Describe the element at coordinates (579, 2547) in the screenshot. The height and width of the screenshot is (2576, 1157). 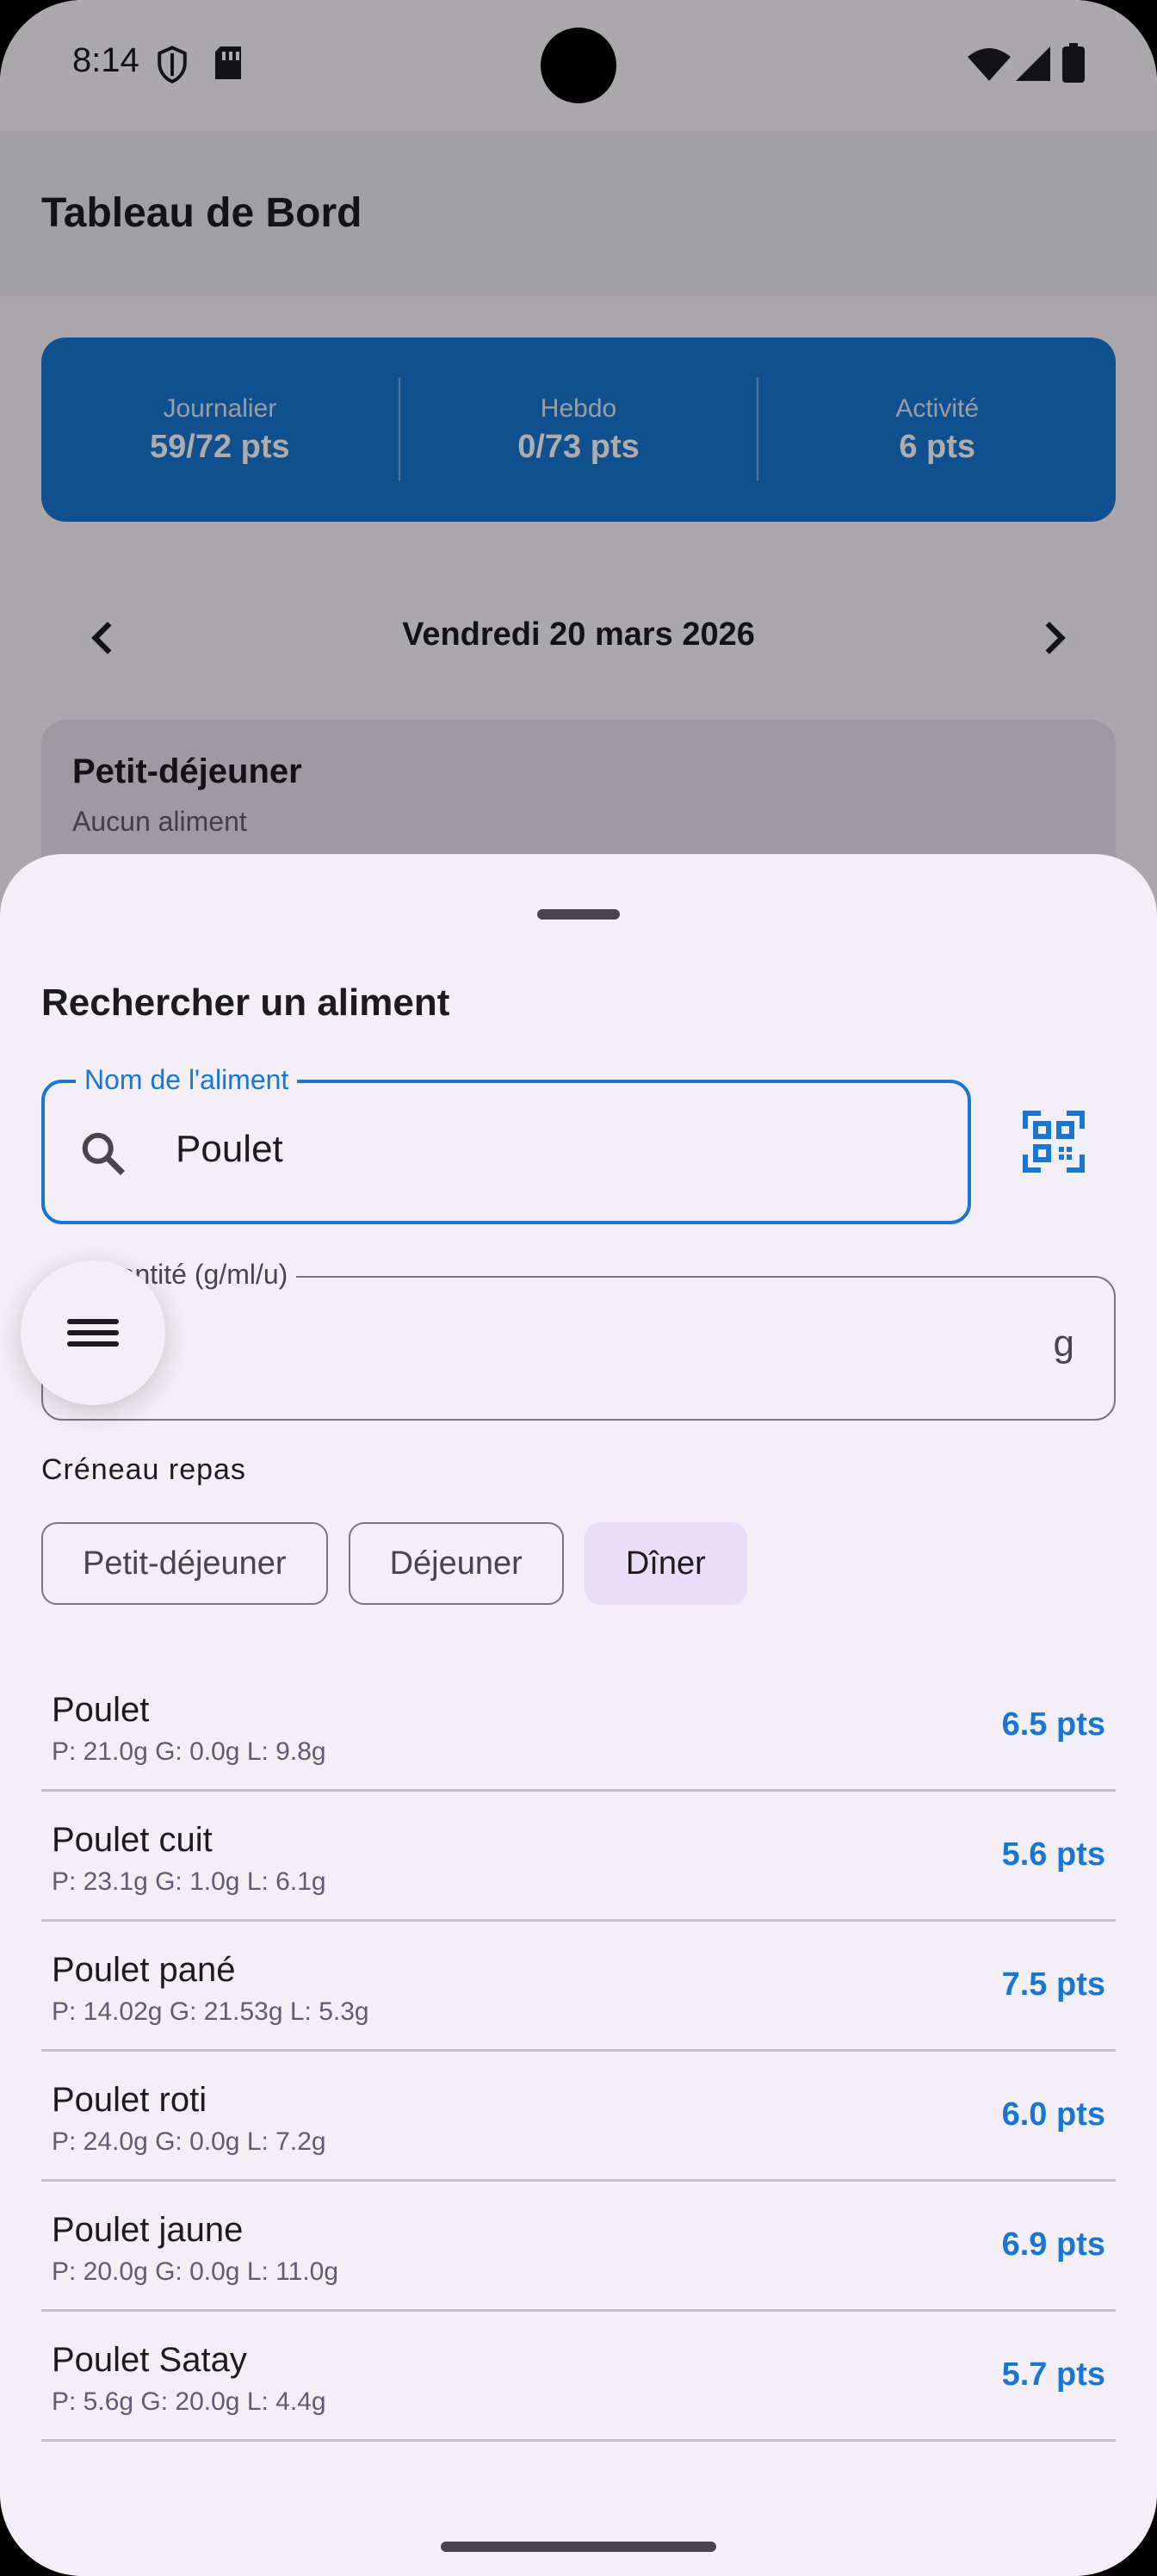
I see `gesture-bar` at that location.